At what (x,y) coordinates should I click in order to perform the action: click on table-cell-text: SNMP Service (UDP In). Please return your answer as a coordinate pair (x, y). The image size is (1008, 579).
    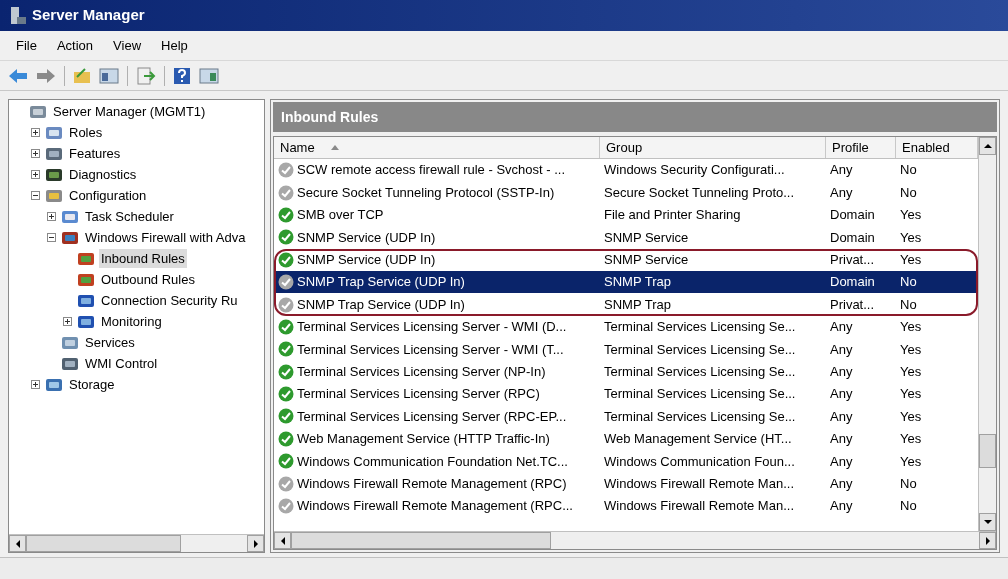
    Looking at the image, I should click on (366, 237).